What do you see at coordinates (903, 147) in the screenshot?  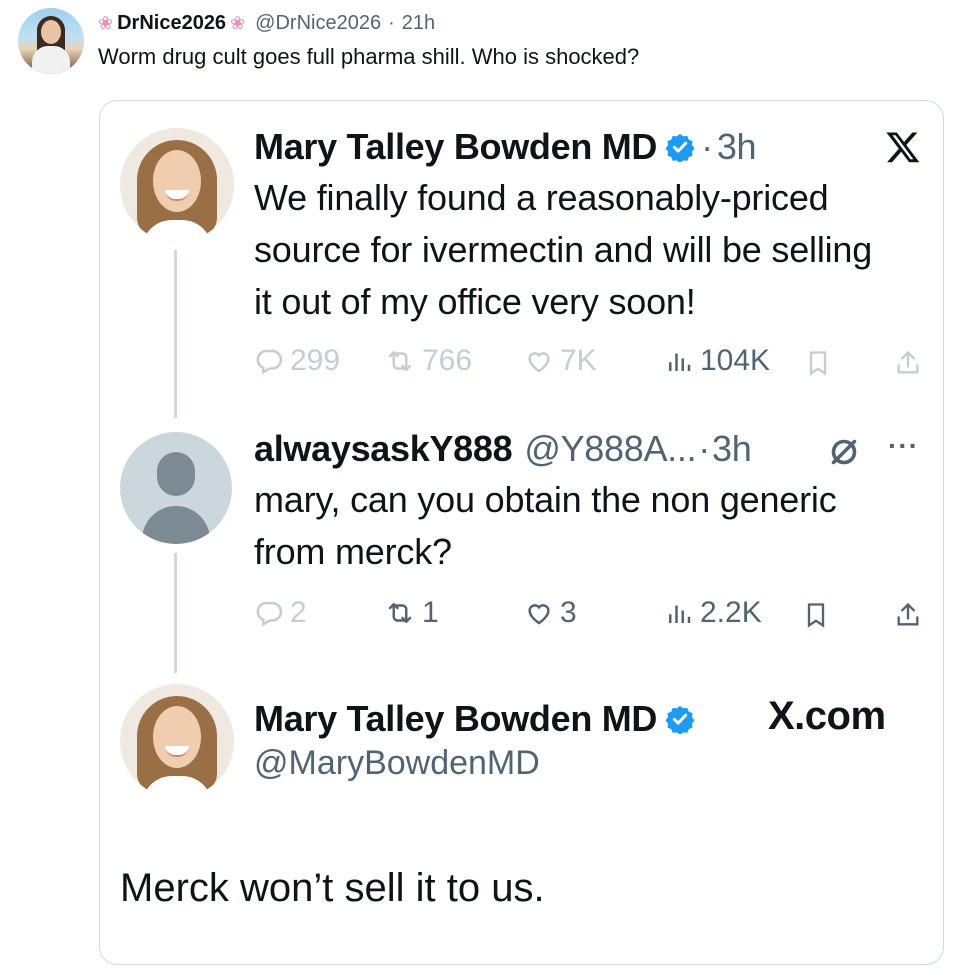 I see `x-logo-icon` at bounding box center [903, 147].